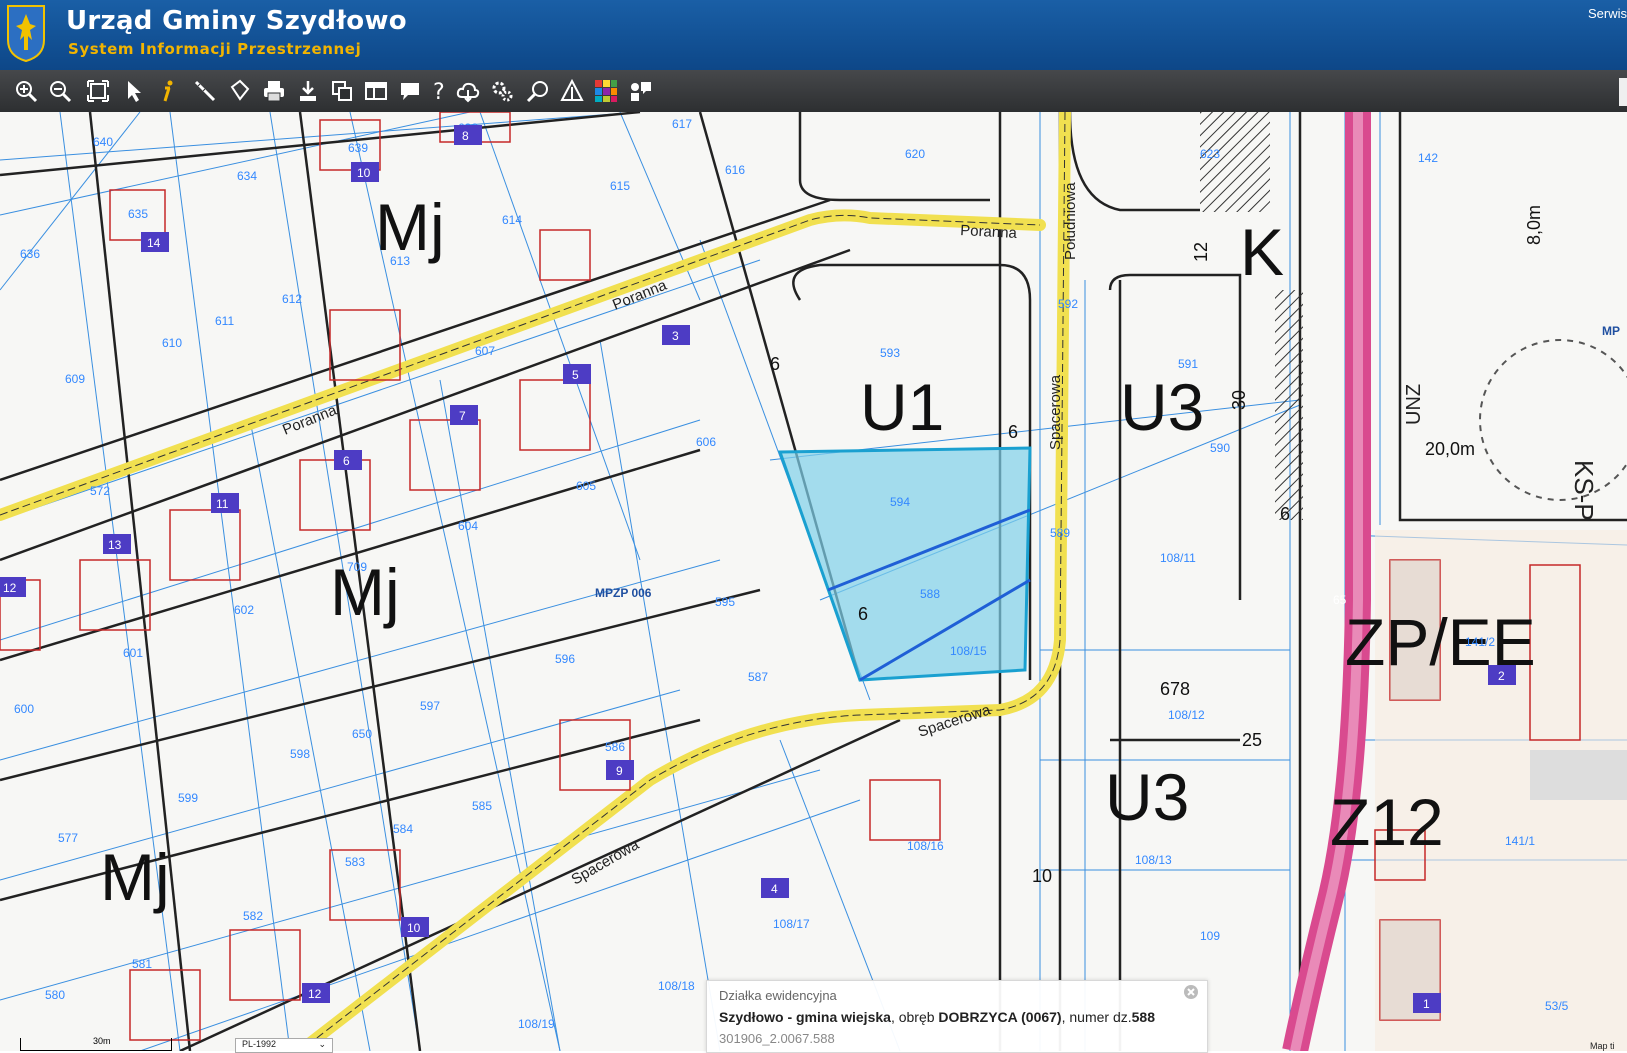 Image resolution: width=1627 pixels, height=1053 pixels. What do you see at coordinates (791, 924) in the screenshot?
I see `parcel-number: 108/17` at bounding box center [791, 924].